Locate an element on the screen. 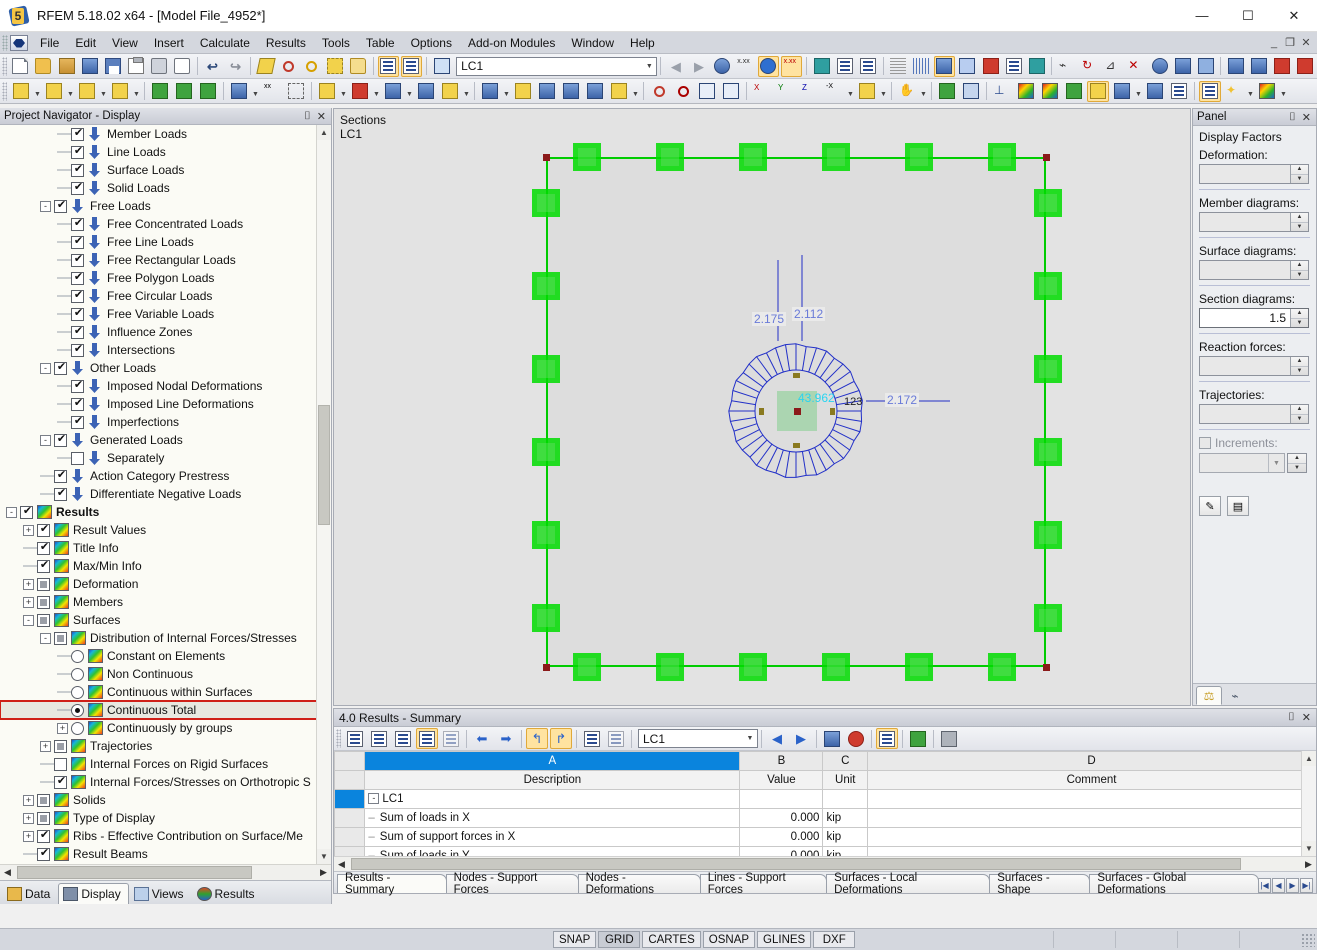  center-node is located at coordinates (797, 411).